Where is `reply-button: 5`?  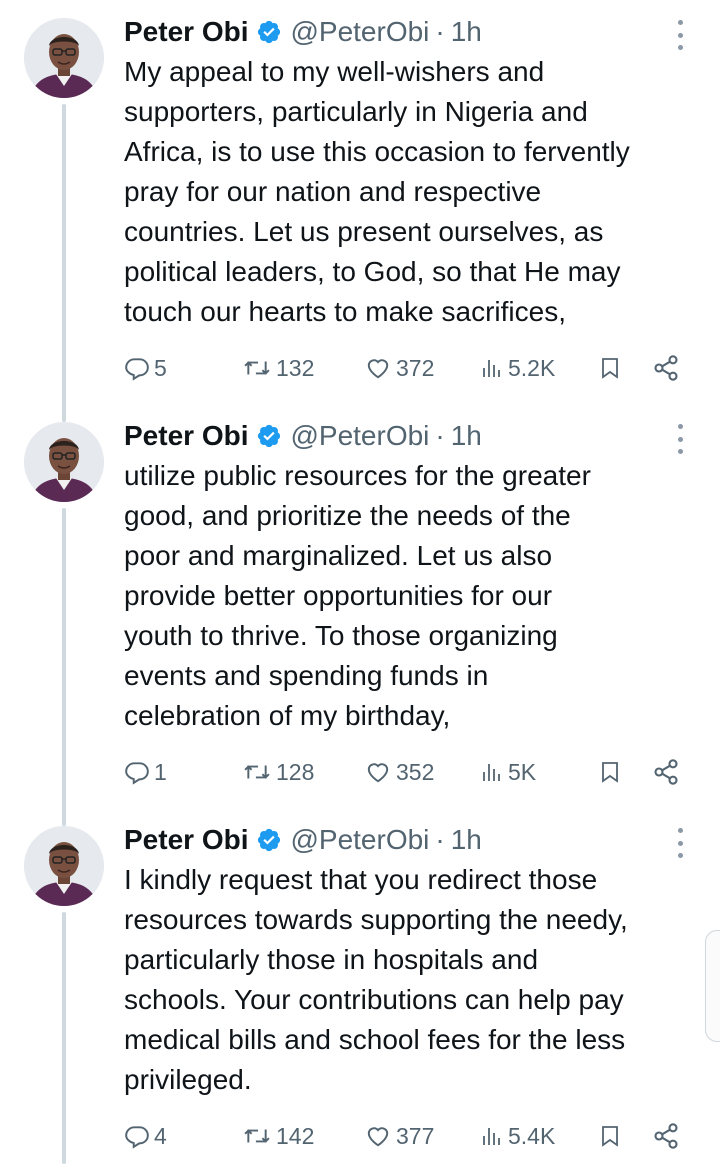 reply-button: 5 is located at coordinates (145, 368).